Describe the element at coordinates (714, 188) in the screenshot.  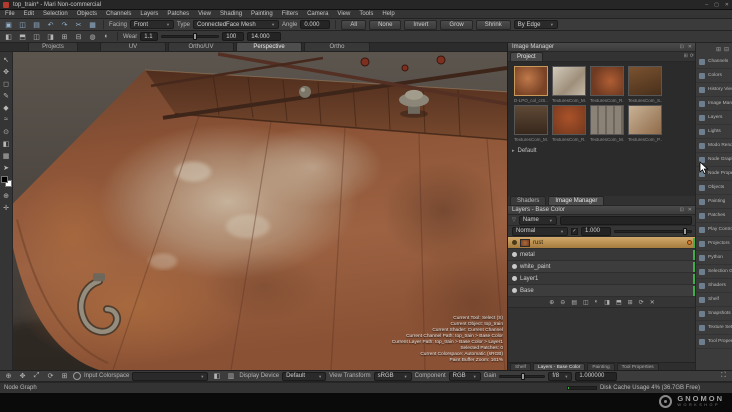
I see `sidebar-item-objects: Objects` at that location.